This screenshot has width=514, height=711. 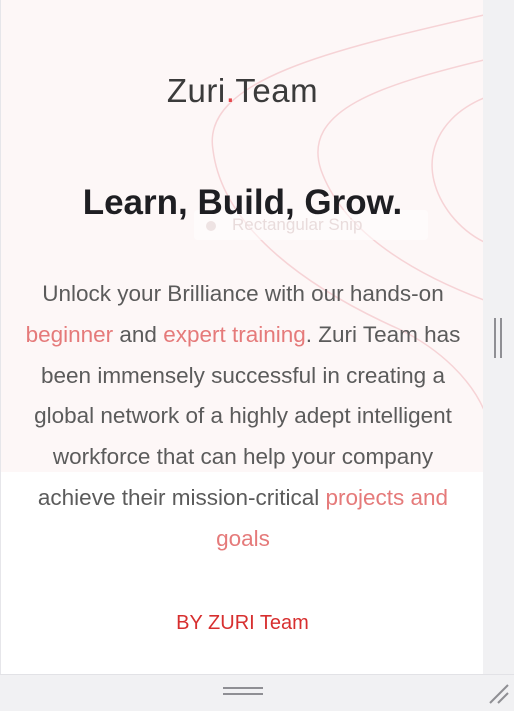 What do you see at coordinates (196, 90) in the screenshot?
I see `logo-text-zuri: Zuri` at bounding box center [196, 90].